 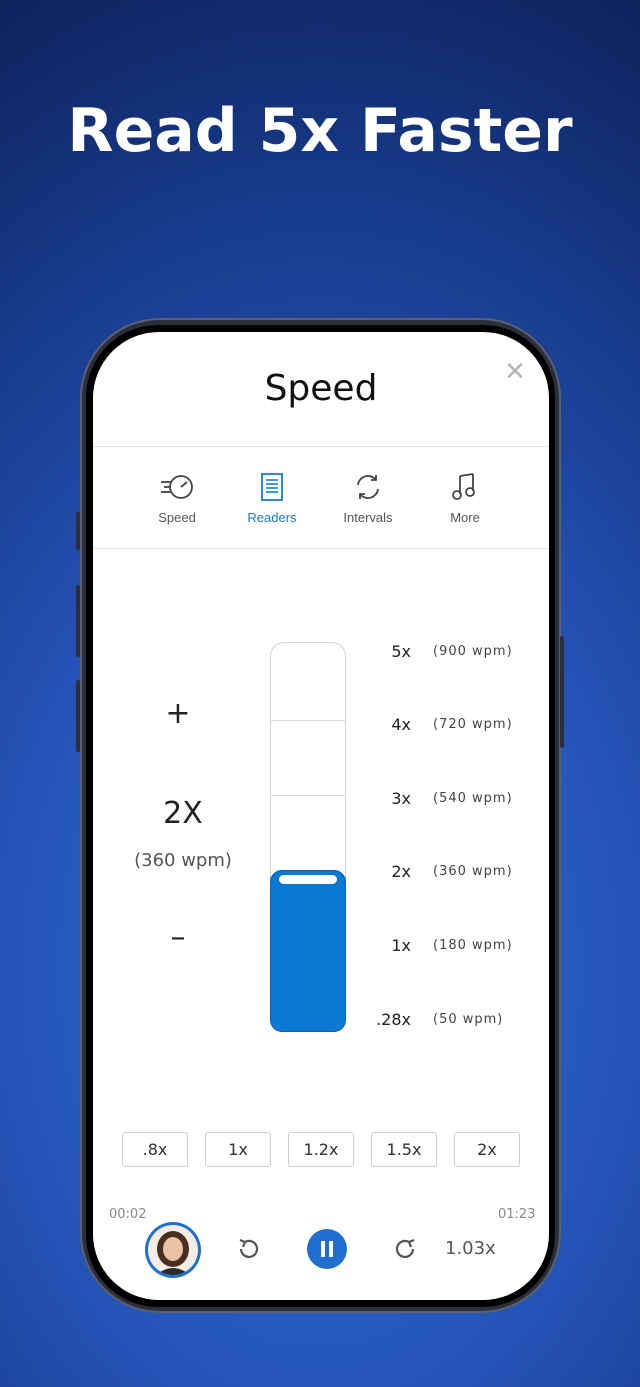 I want to click on pause-button, so click(x=327, y=1249).